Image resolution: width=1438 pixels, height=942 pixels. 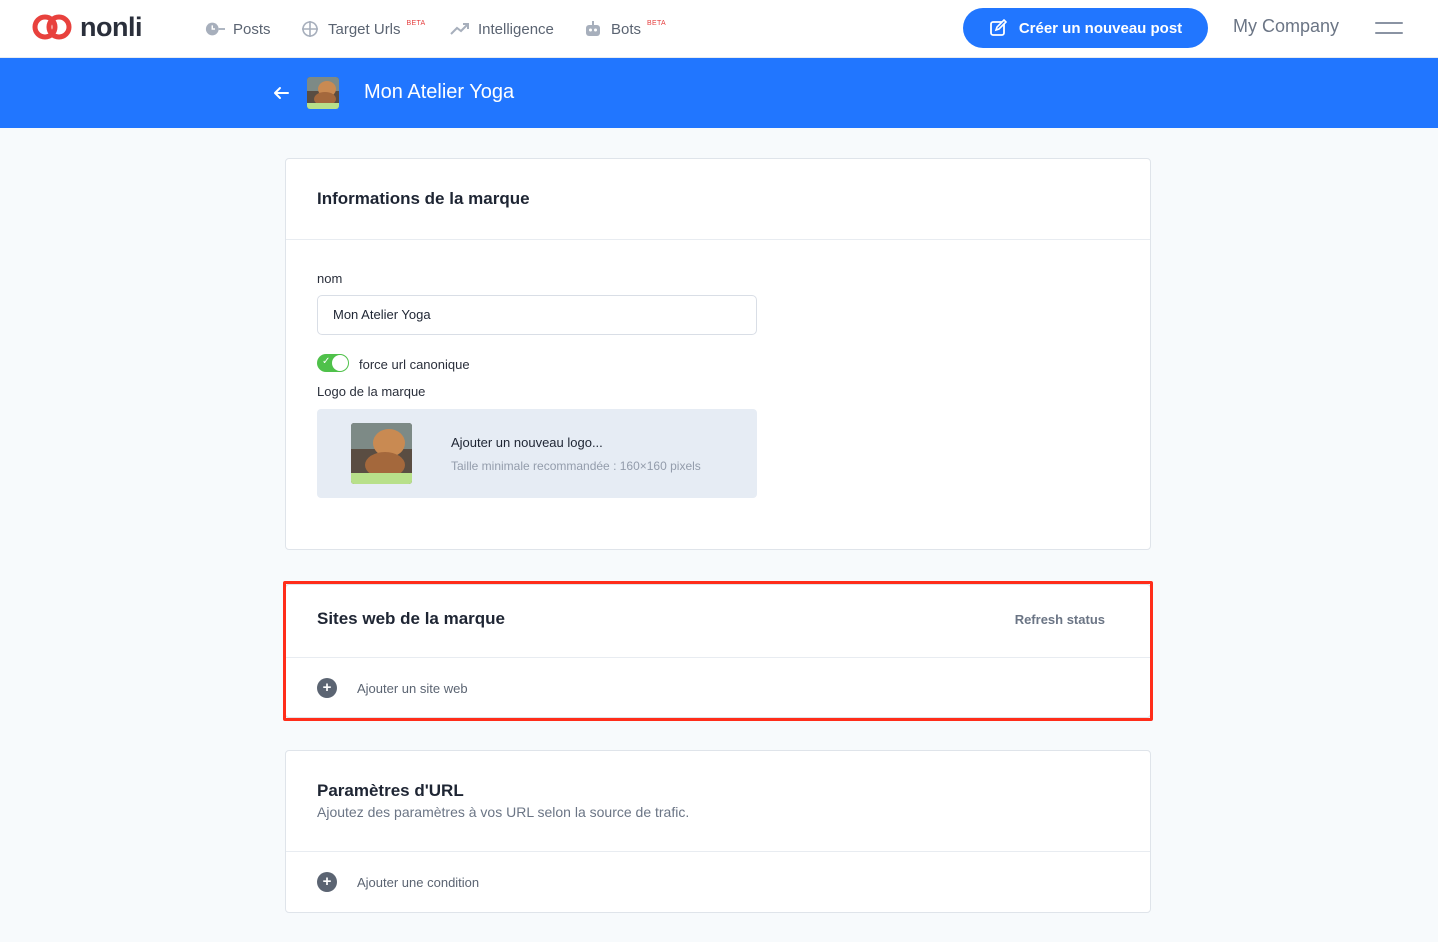 What do you see at coordinates (537, 315) in the screenshot?
I see `brand-name-field: Mon Atelier Yoga` at bounding box center [537, 315].